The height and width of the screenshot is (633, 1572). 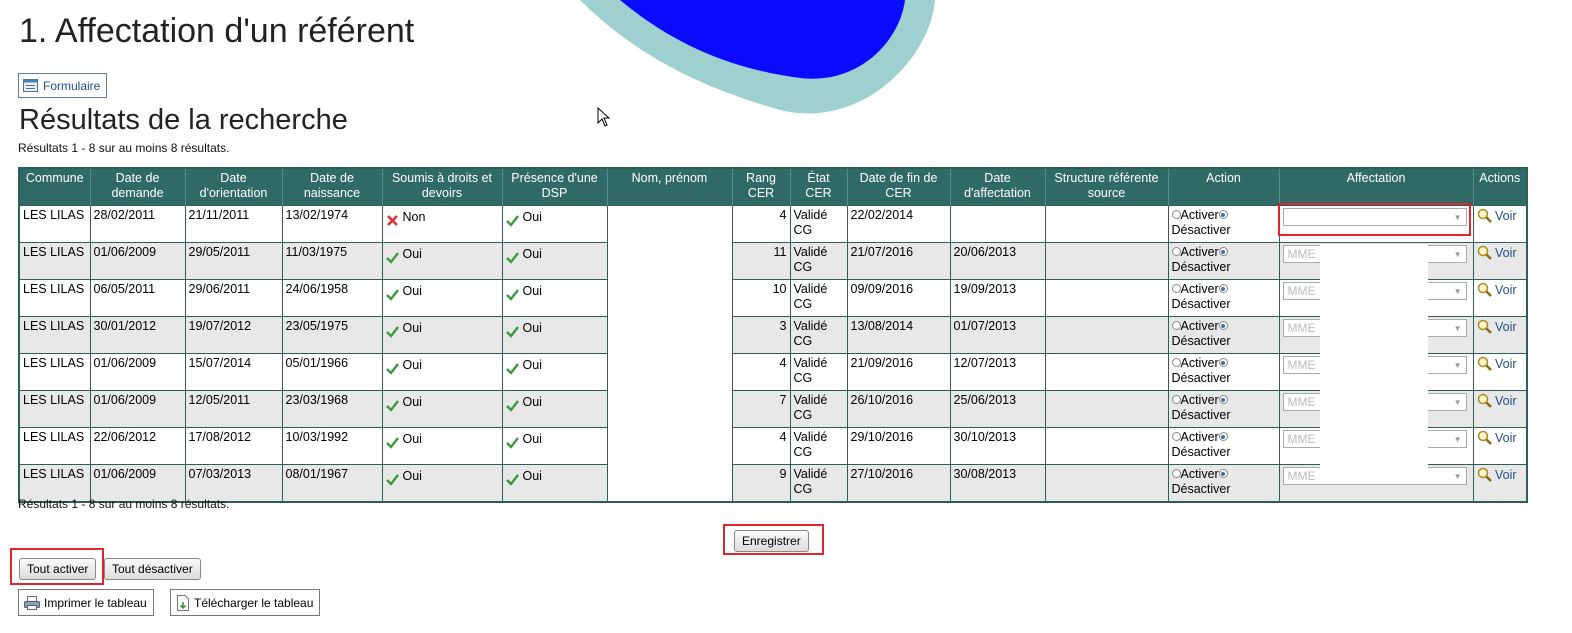 I want to click on cell-date-affectation: 12/07/2013, so click(x=997, y=372).